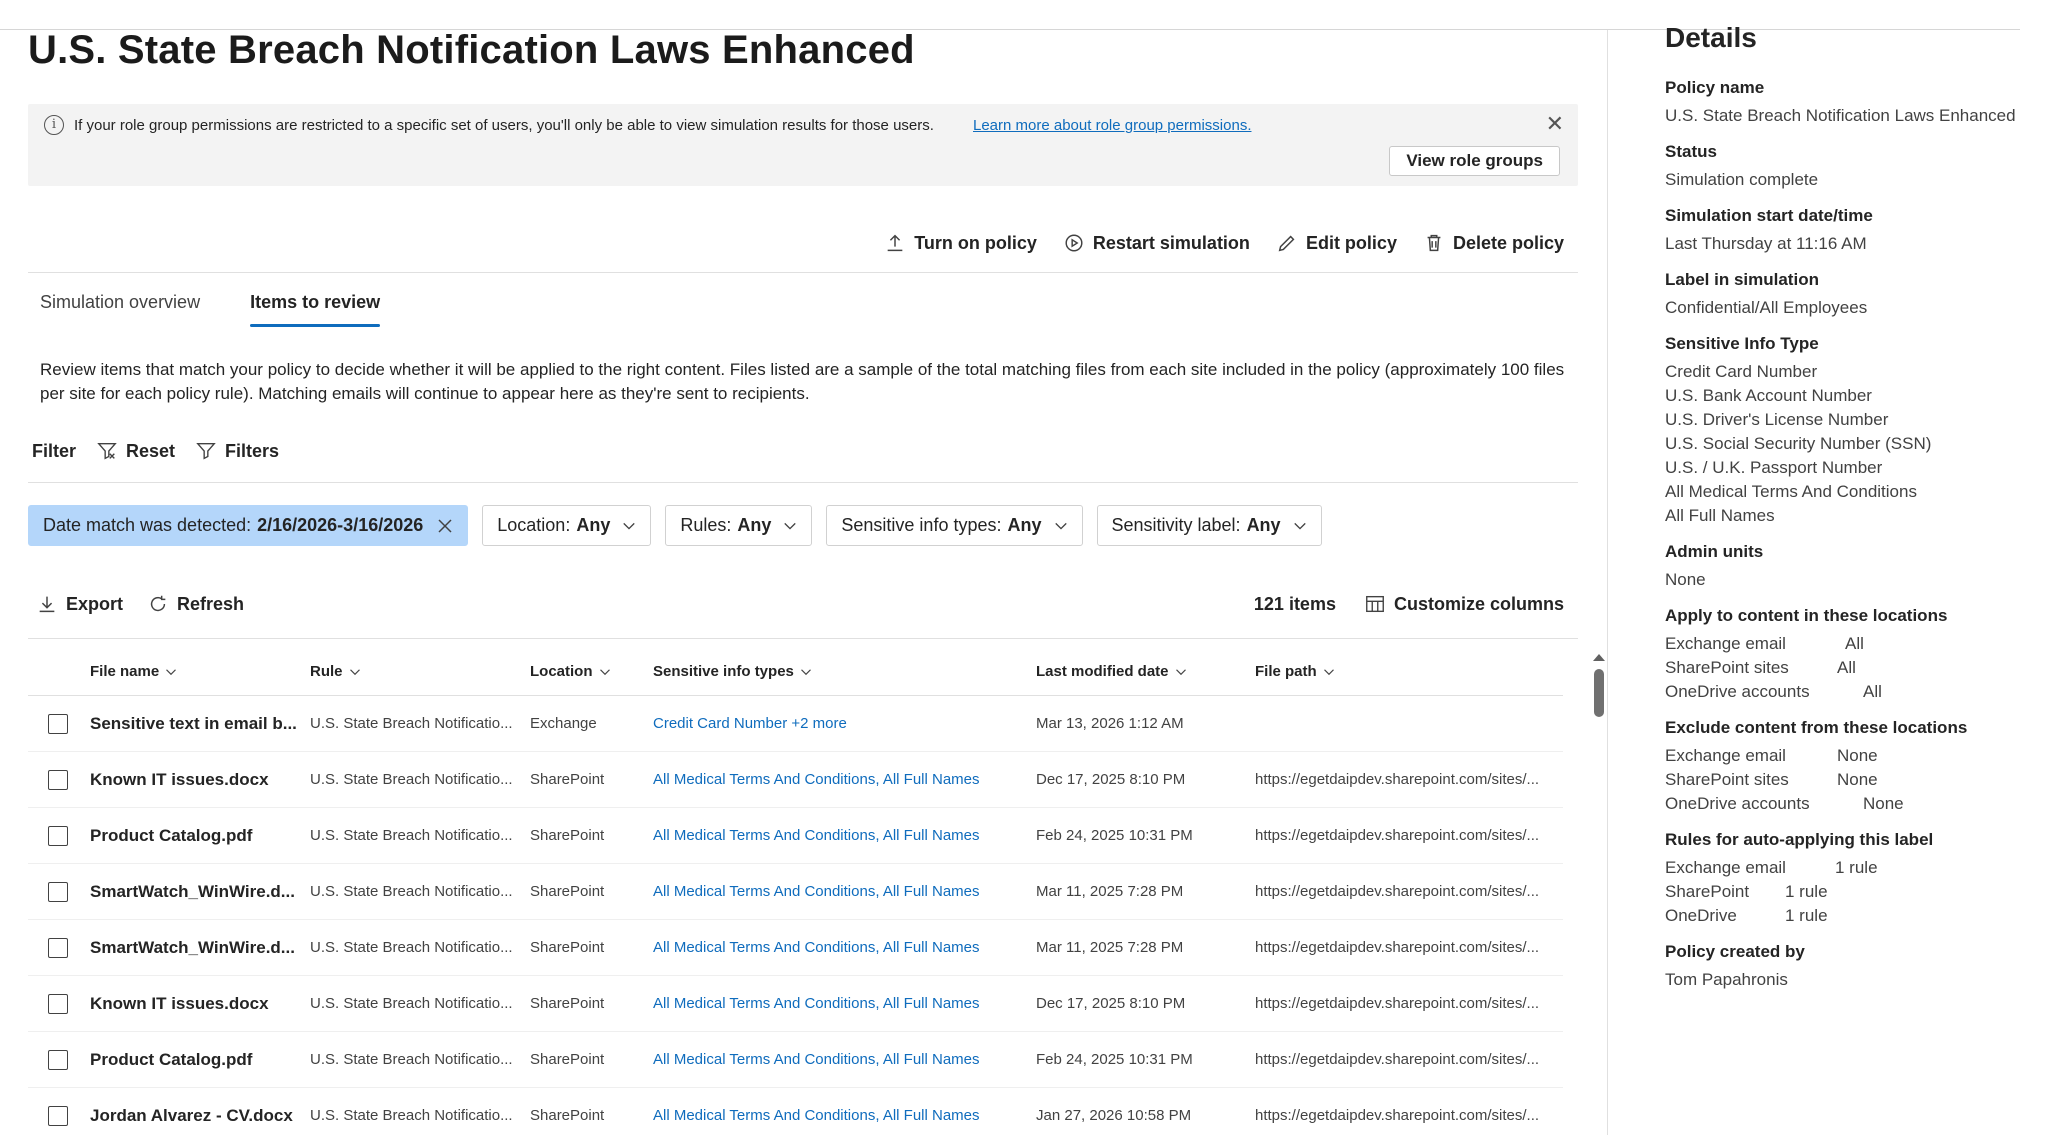 This screenshot has width=2048, height=1135. Describe the element at coordinates (200, 671) in the screenshot. I see `column-header-file-name: File name` at that location.